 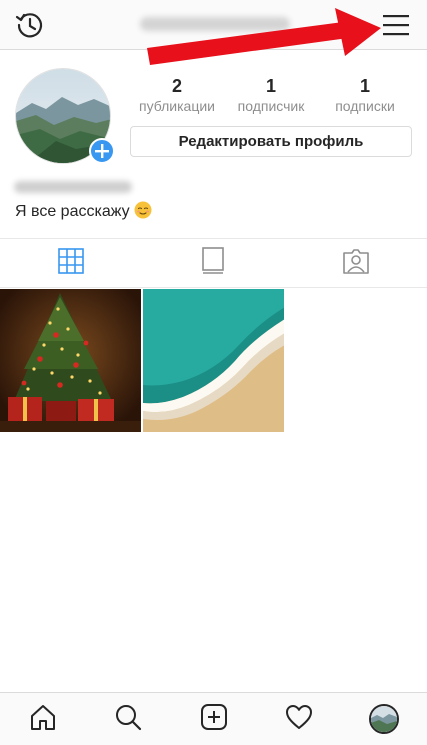 I want to click on home-icon, so click(x=43, y=719).